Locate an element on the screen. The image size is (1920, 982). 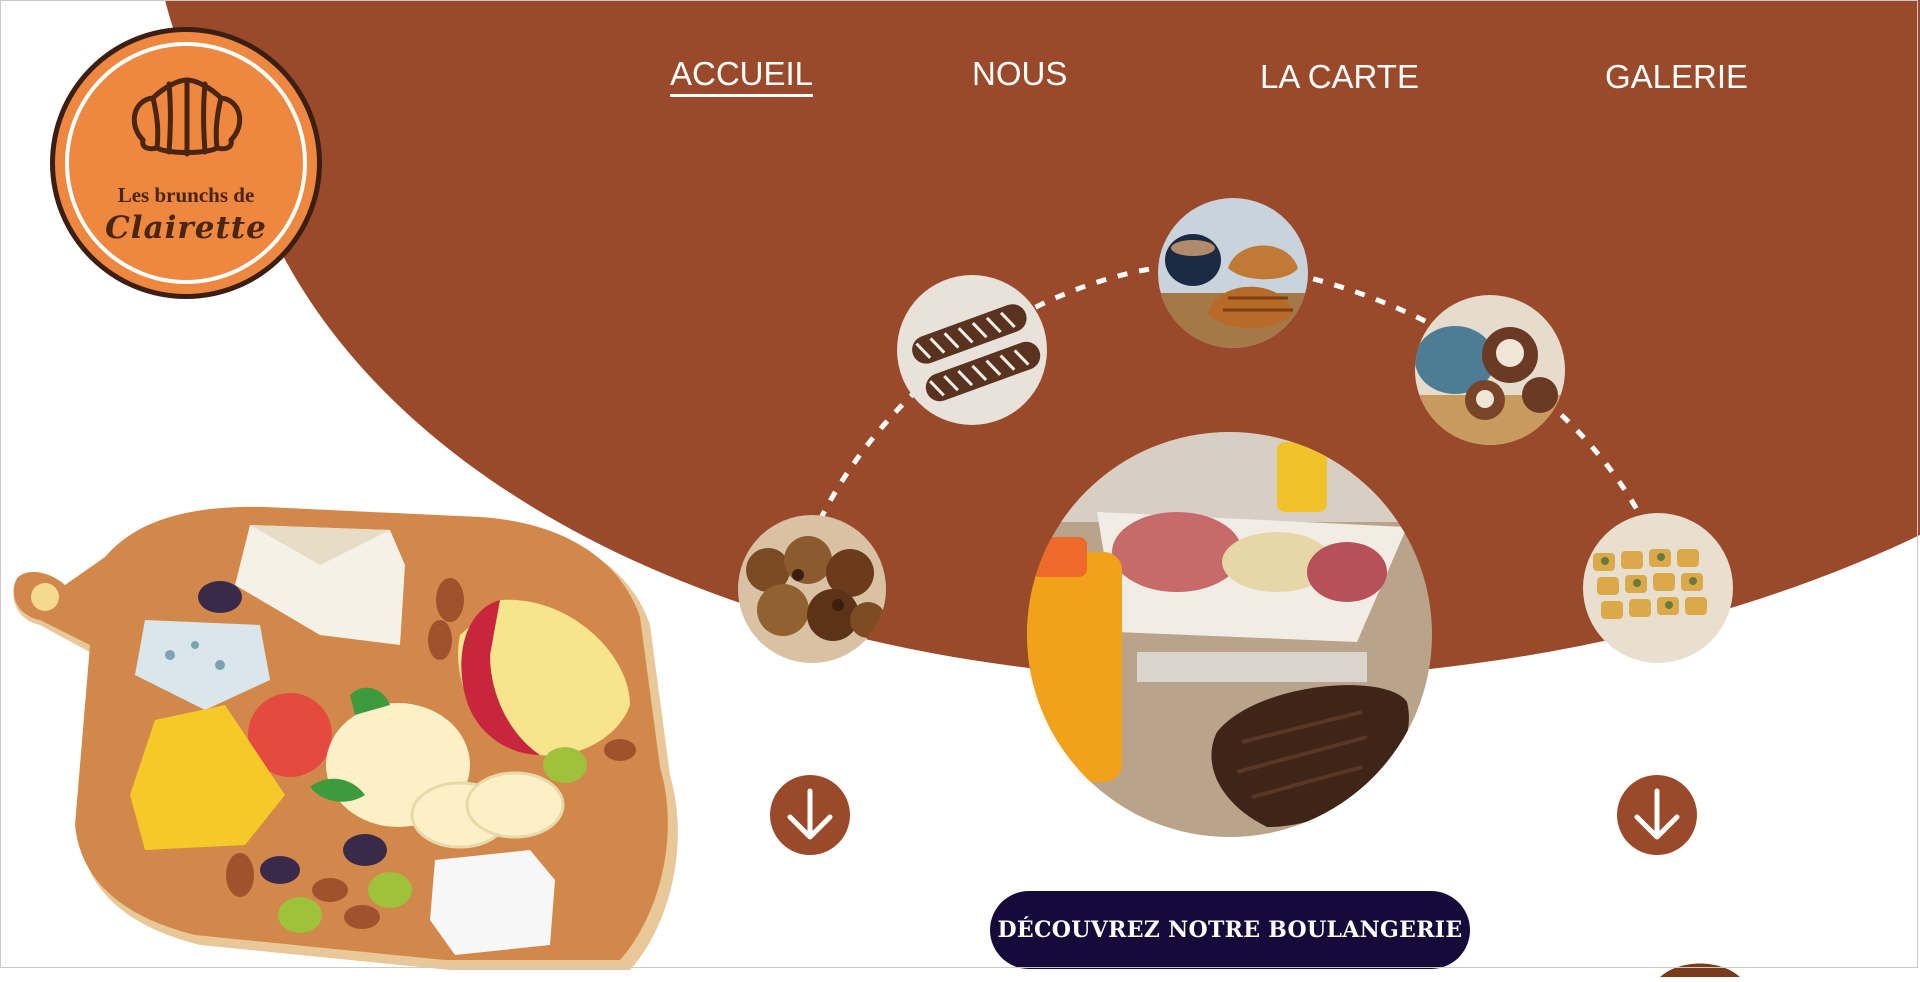
scroll-down-button is located at coordinates (810, 815).